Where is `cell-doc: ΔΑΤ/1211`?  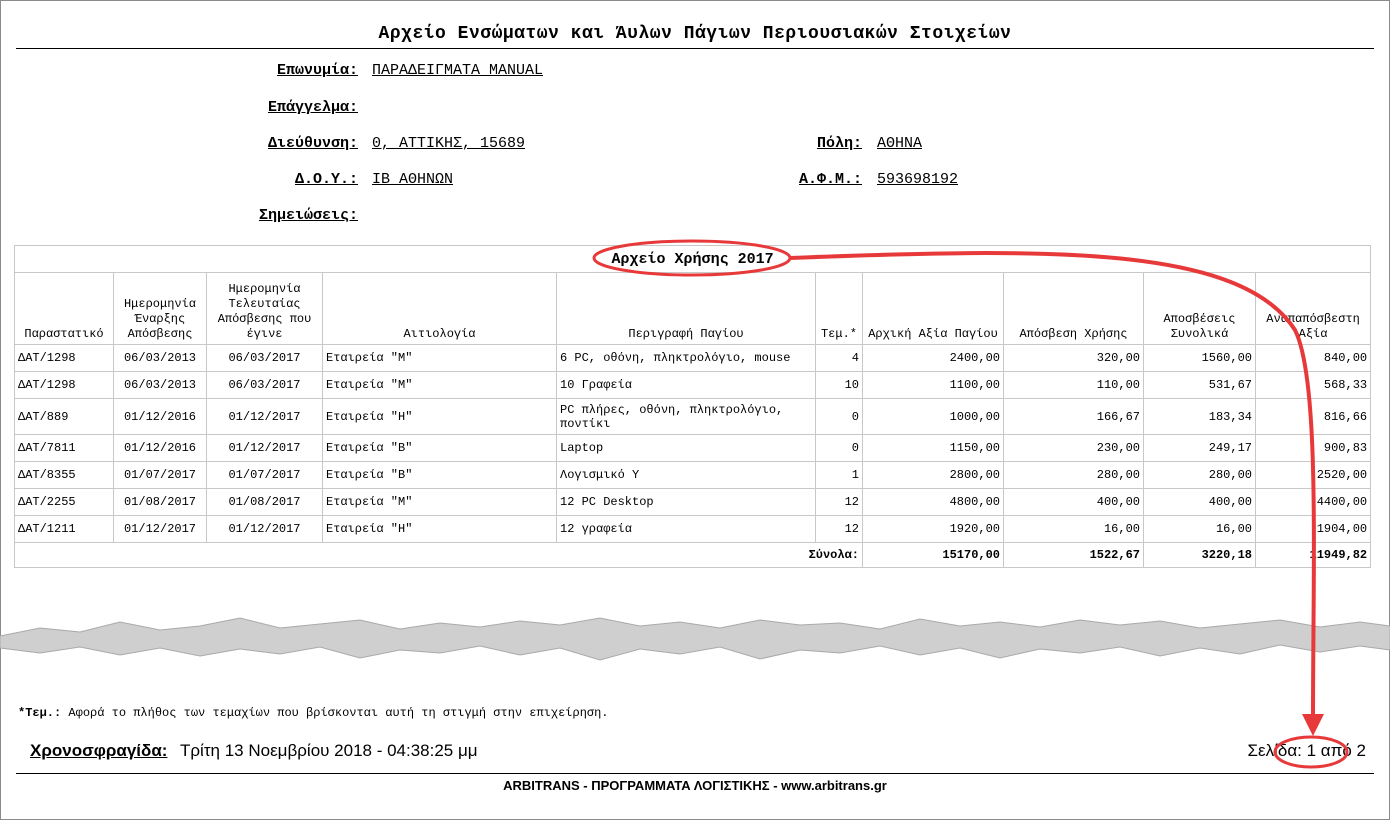 cell-doc: ΔΑΤ/1211 is located at coordinates (64, 529).